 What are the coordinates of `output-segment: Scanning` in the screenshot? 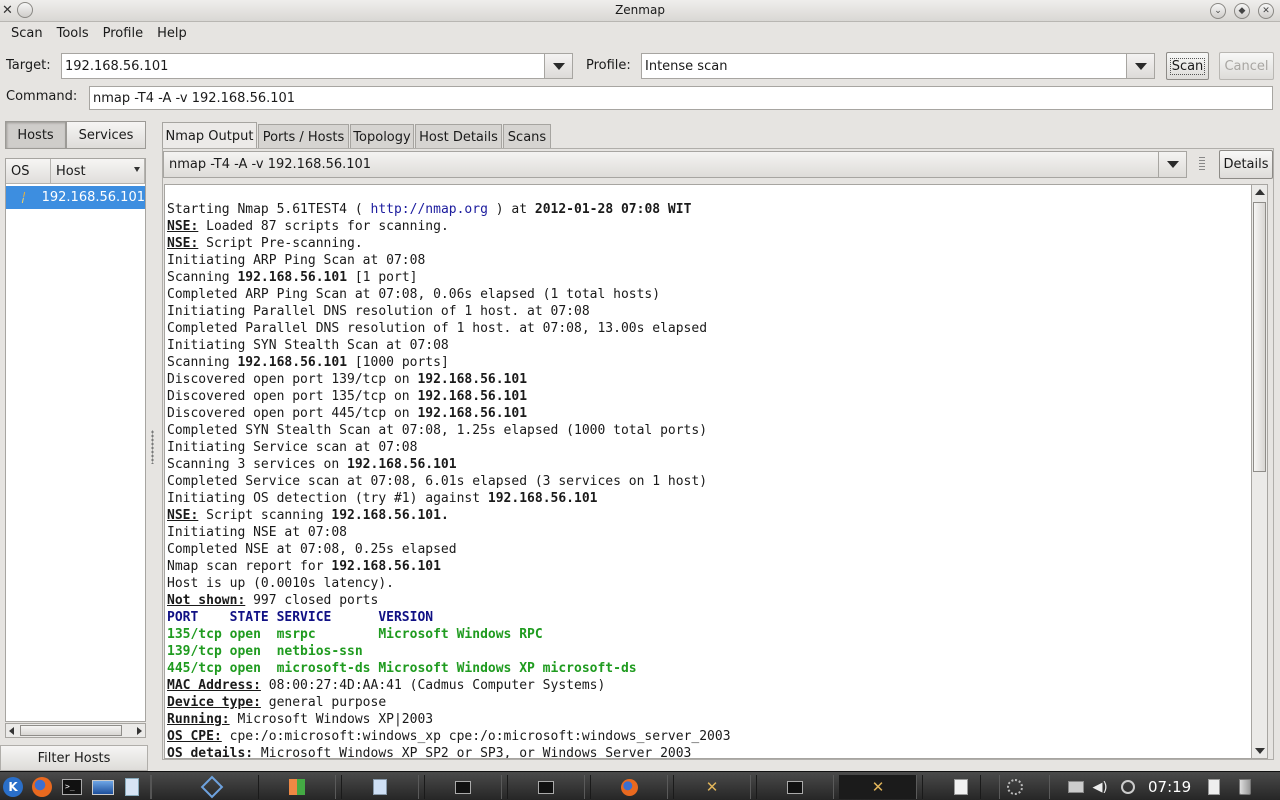 It's located at (202, 277).